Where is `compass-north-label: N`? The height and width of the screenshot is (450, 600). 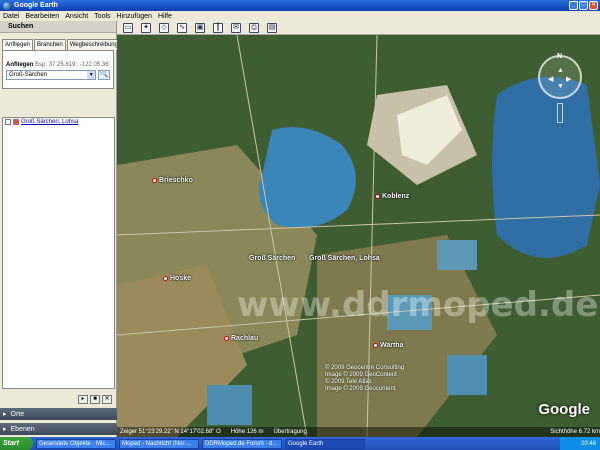
compass-north-label: N is located at coordinates (560, 56).